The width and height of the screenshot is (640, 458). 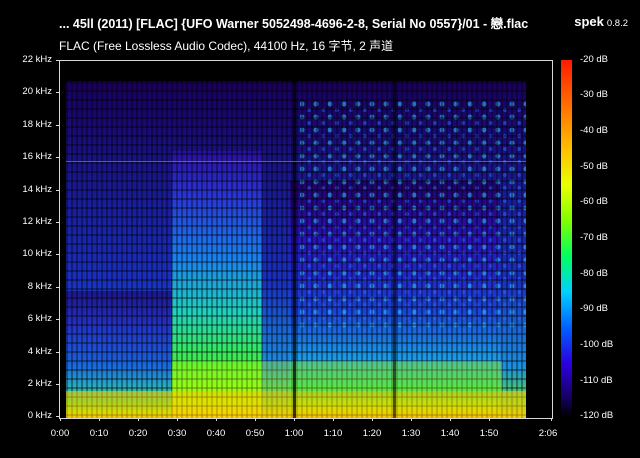 I want to click on x-tick-label: 1:50, so click(x=489, y=433).